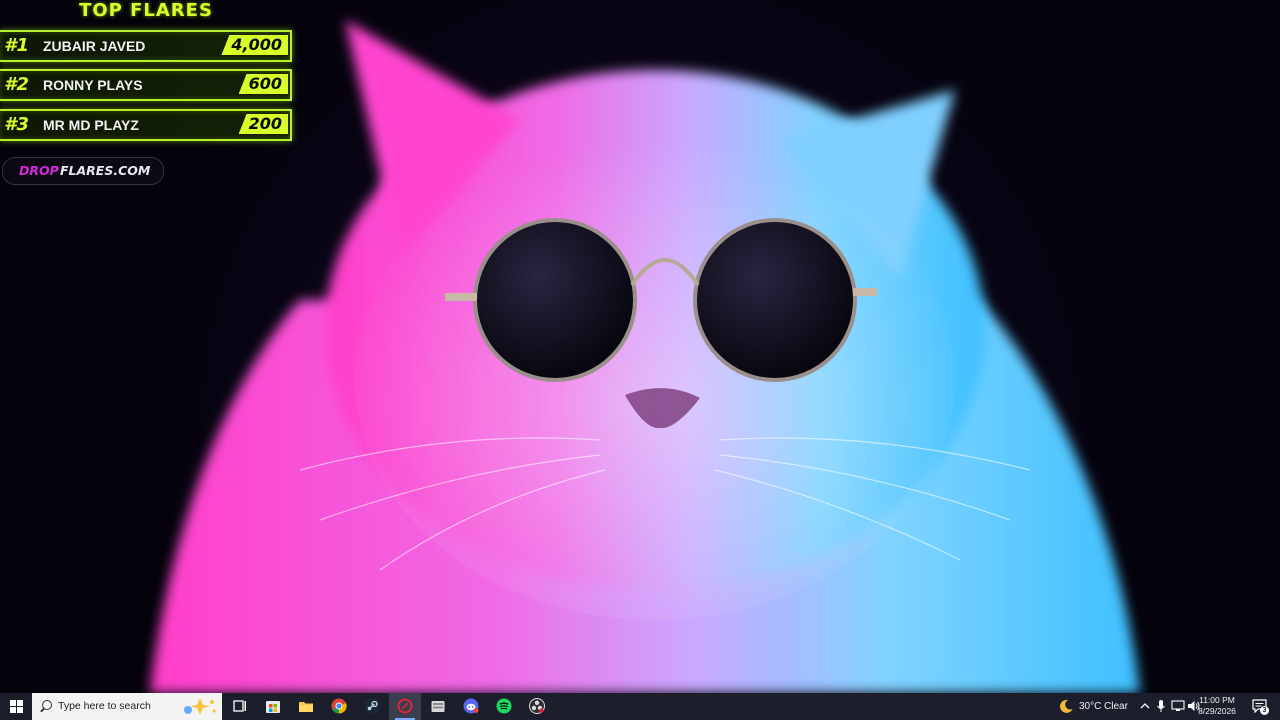 The width and height of the screenshot is (1280, 720). I want to click on red-circle-app-icon, so click(405, 706).